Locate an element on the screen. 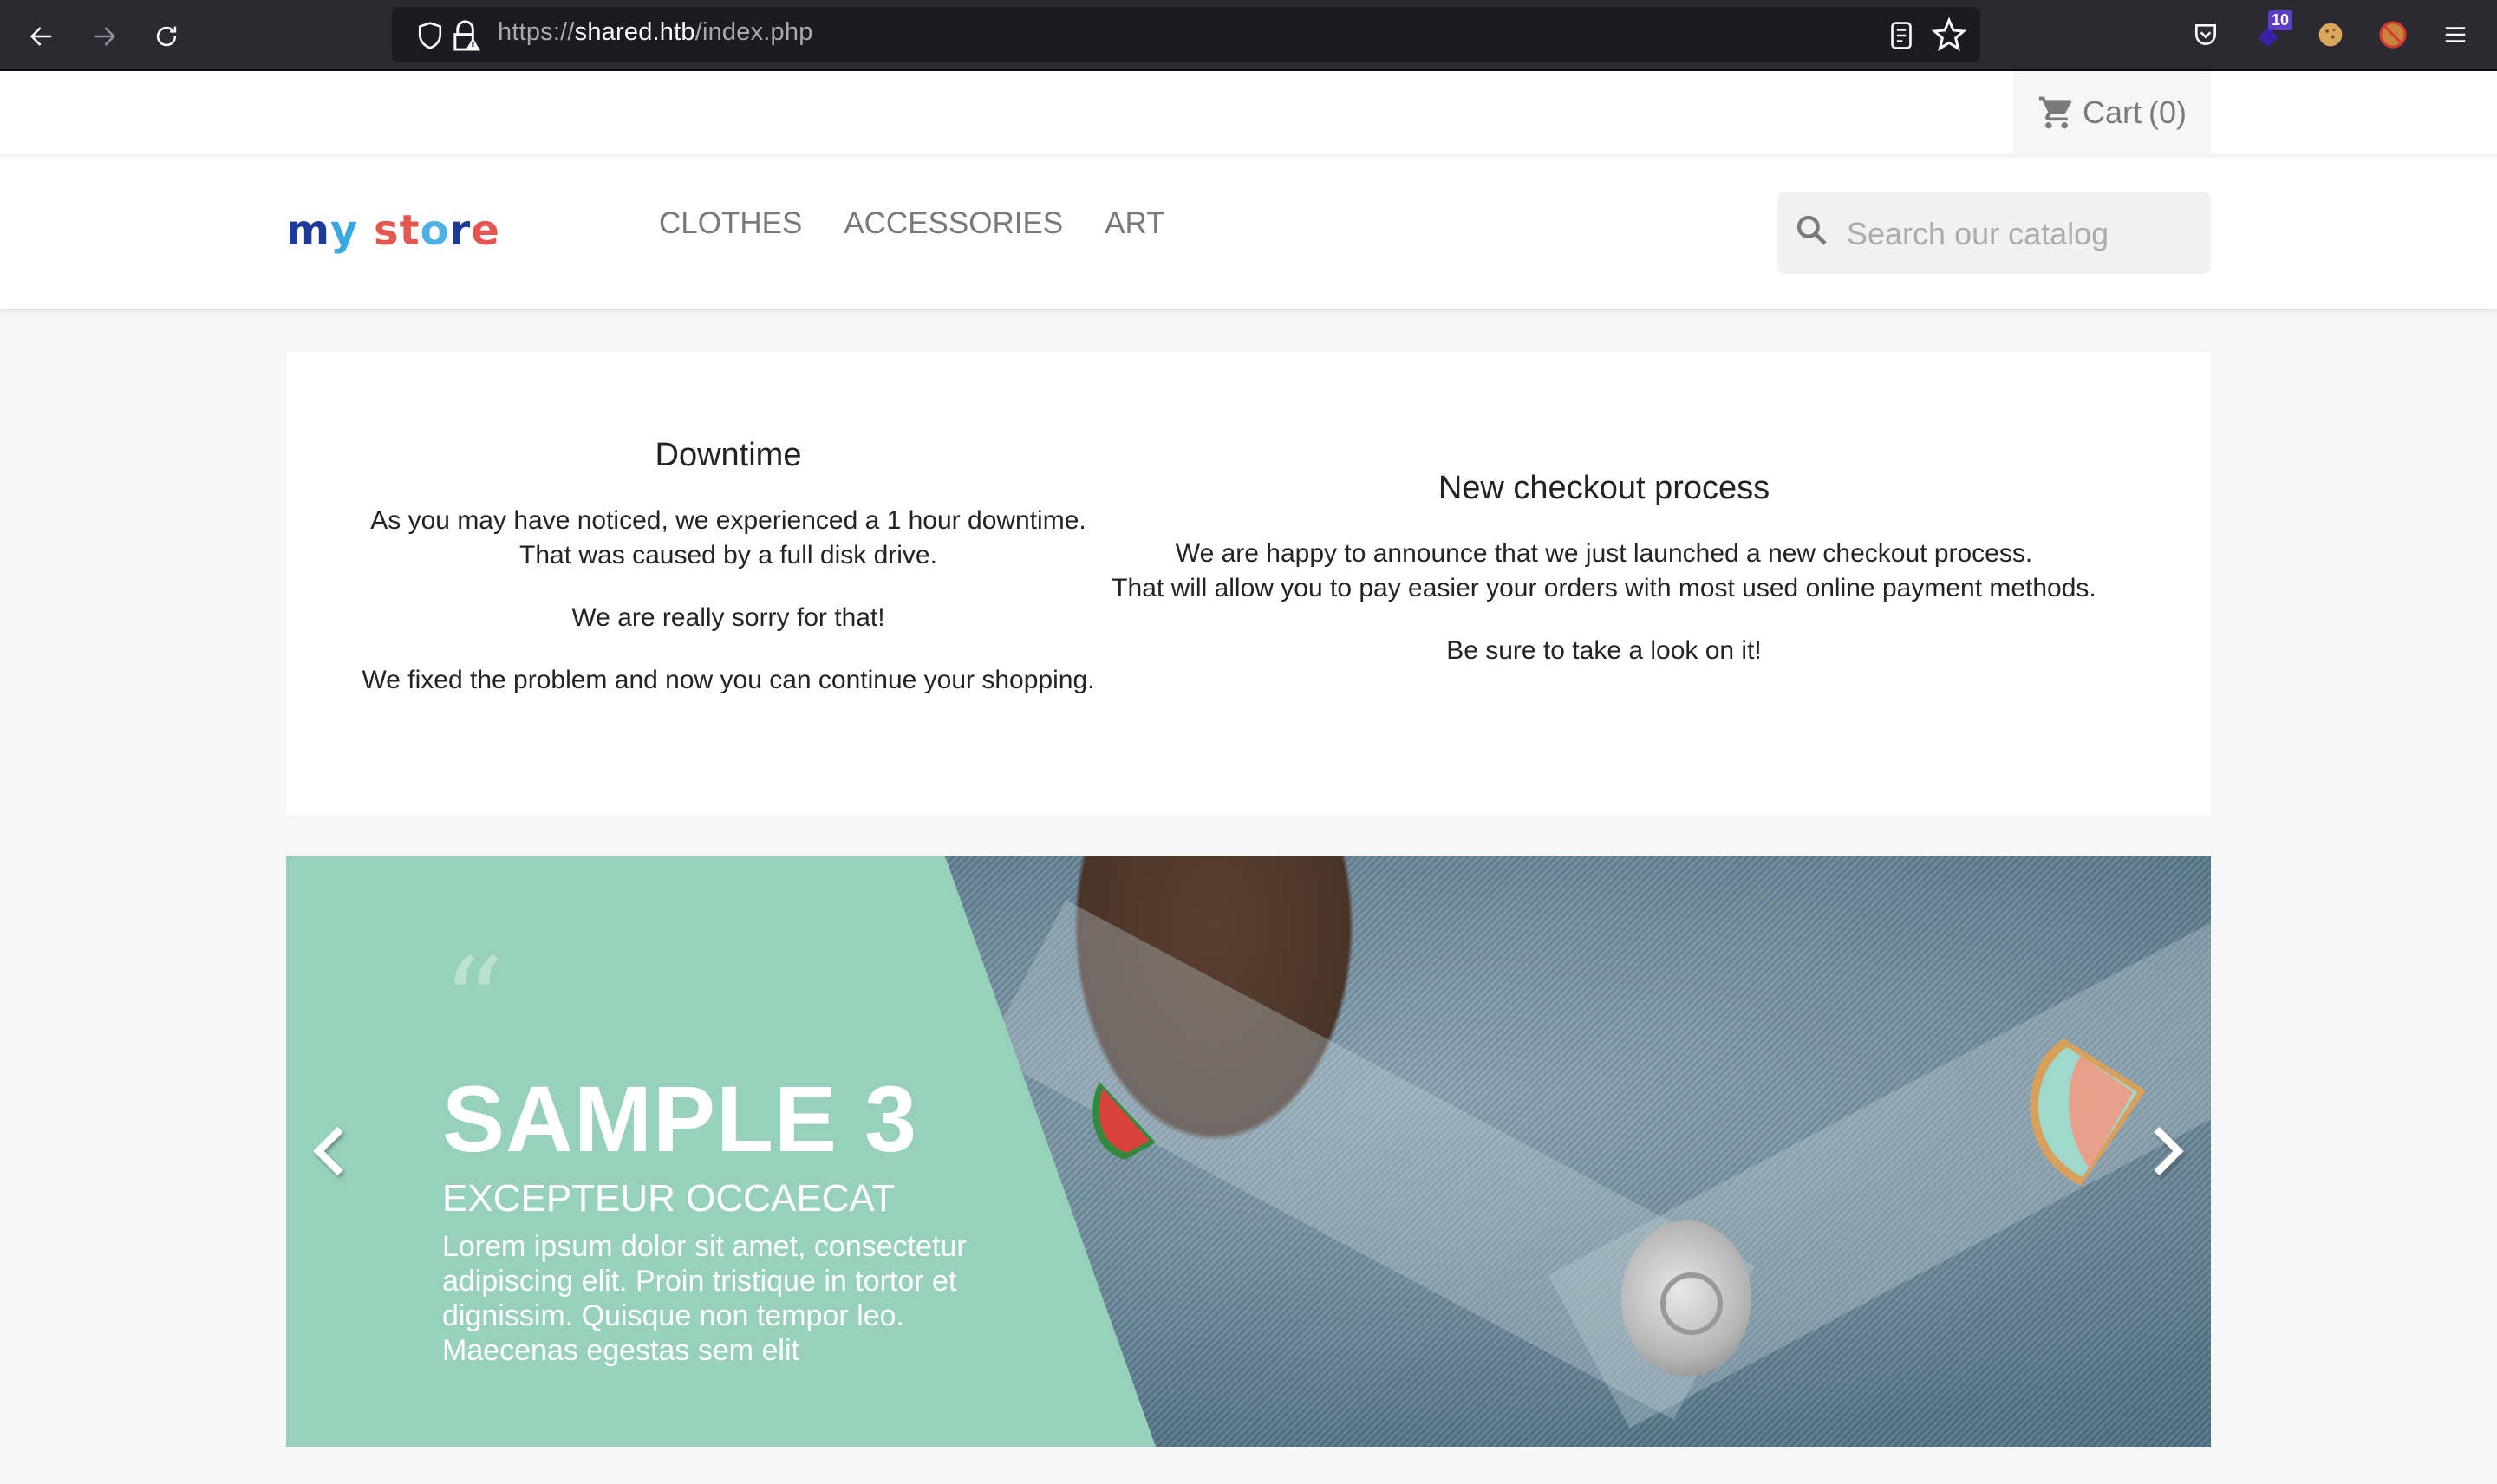 This screenshot has width=2497, height=1484. url-host: shared.htb is located at coordinates (634, 32).